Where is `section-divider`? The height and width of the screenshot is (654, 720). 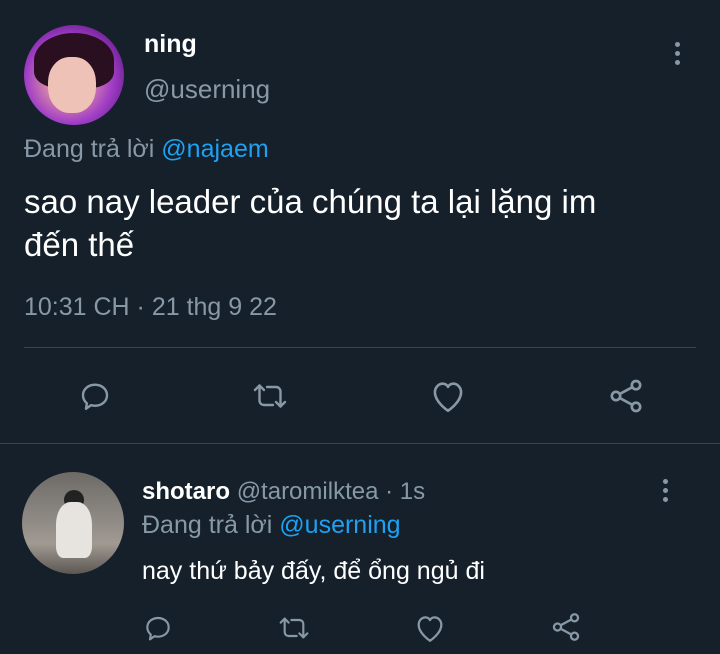
section-divider is located at coordinates (360, 443).